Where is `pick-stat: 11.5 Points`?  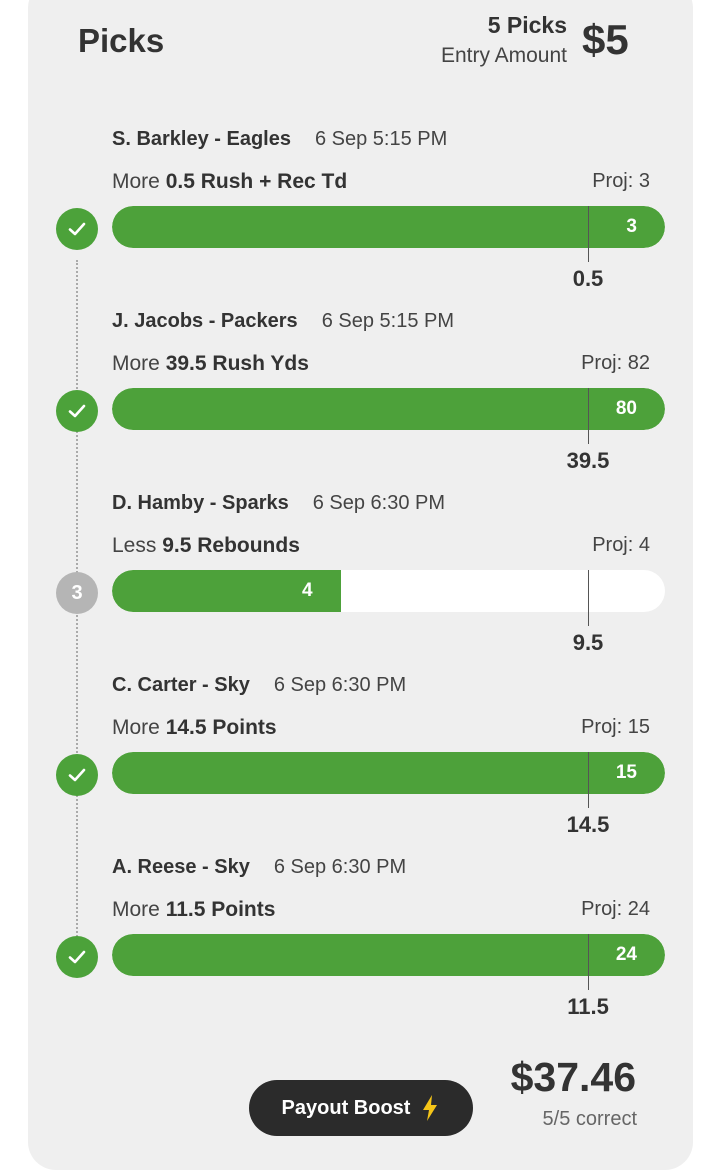 pick-stat: 11.5 Points is located at coordinates (220, 909).